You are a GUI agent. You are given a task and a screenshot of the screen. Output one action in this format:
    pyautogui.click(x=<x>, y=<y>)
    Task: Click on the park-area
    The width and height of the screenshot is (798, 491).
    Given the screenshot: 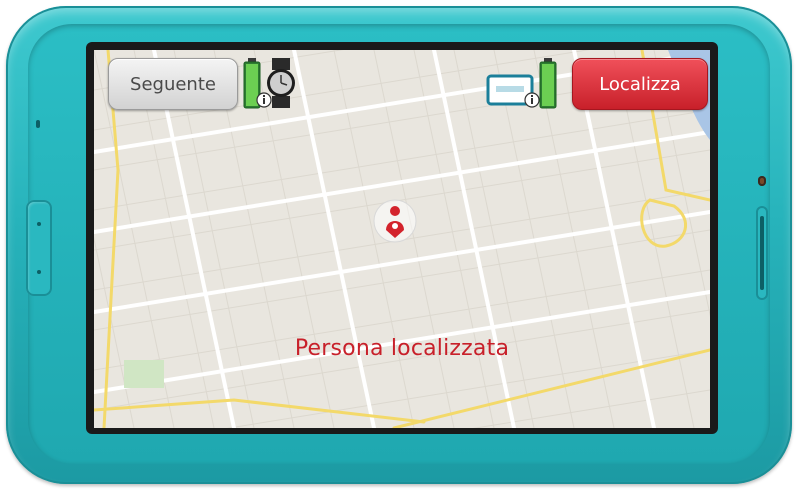 What is the action you would take?
    pyautogui.click(x=144, y=374)
    